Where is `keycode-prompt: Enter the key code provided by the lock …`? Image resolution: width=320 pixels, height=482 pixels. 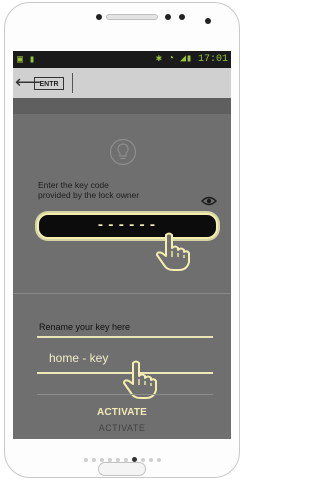 keycode-prompt: Enter the key code provided by the lock … is located at coordinates (89, 190).